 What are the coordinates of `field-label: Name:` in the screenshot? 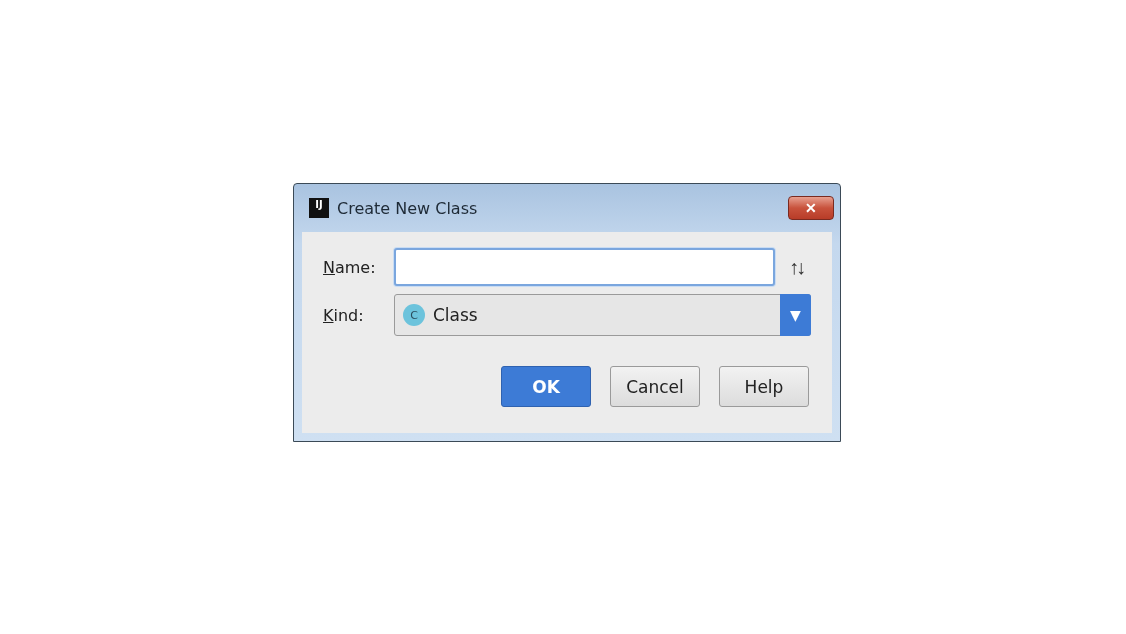 It's located at (350, 267).